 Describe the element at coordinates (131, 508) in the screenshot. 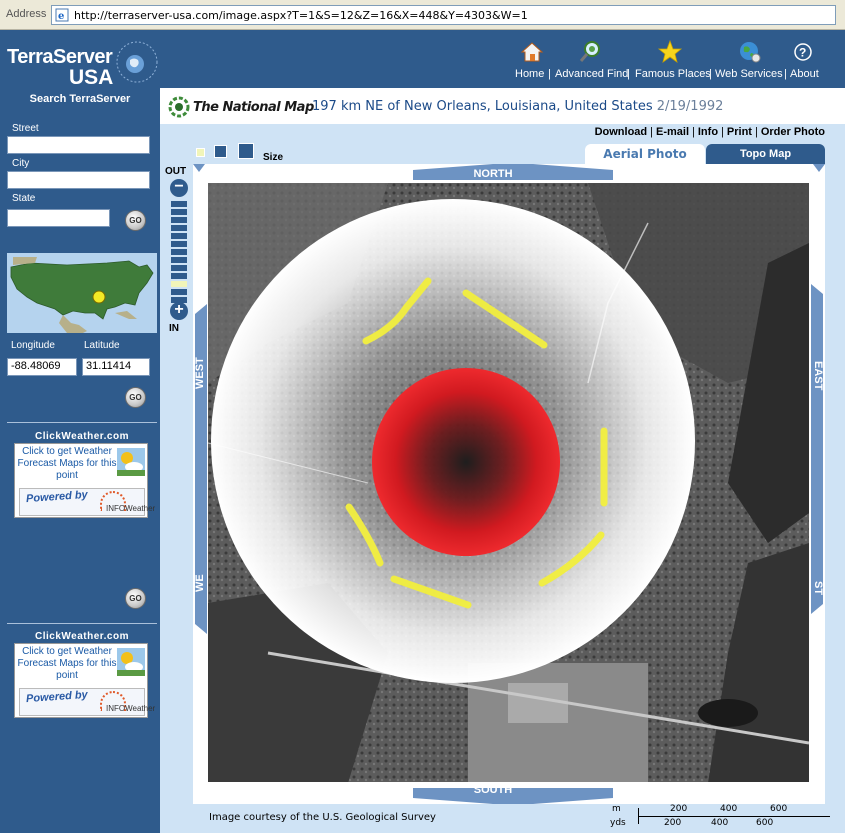

I see `infoweather-label: INFOWeather` at that location.